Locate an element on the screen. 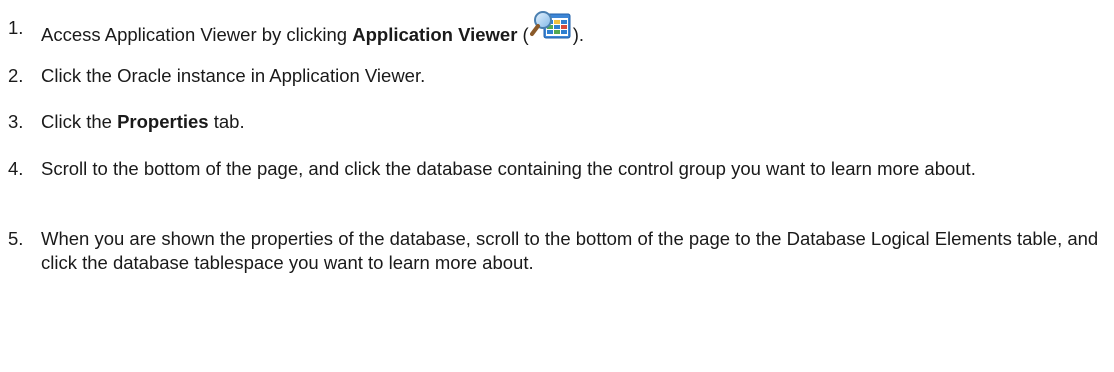 Image resolution: width=1114 pixels, height=372 pixels. step-number: 4. is located at coordinates (16, 168).